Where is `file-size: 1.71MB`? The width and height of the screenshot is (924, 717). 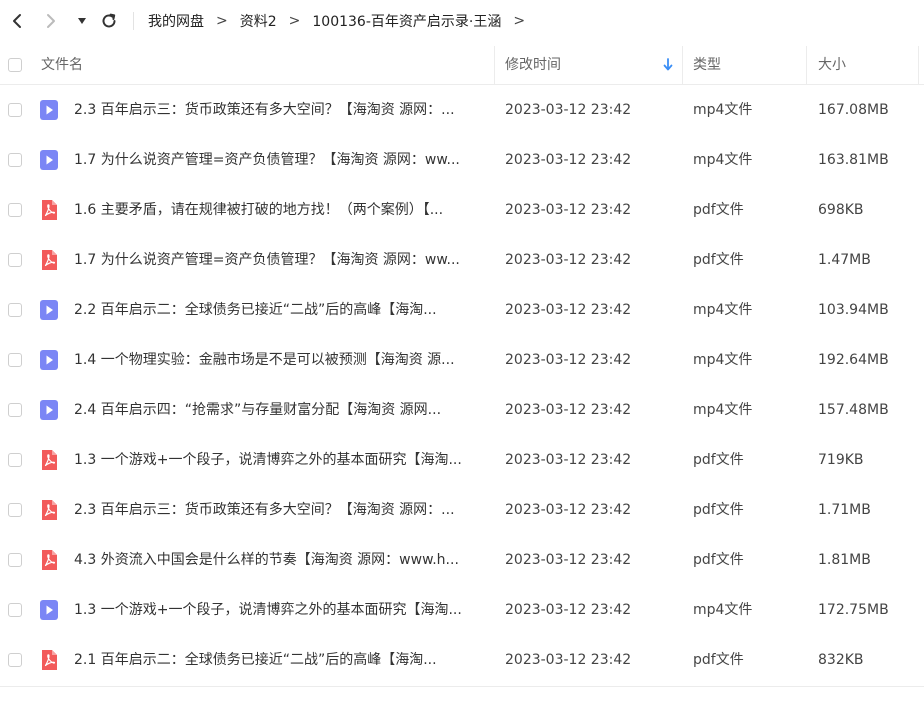 file-size: 1.71MB is located at coordinates (844, 510).